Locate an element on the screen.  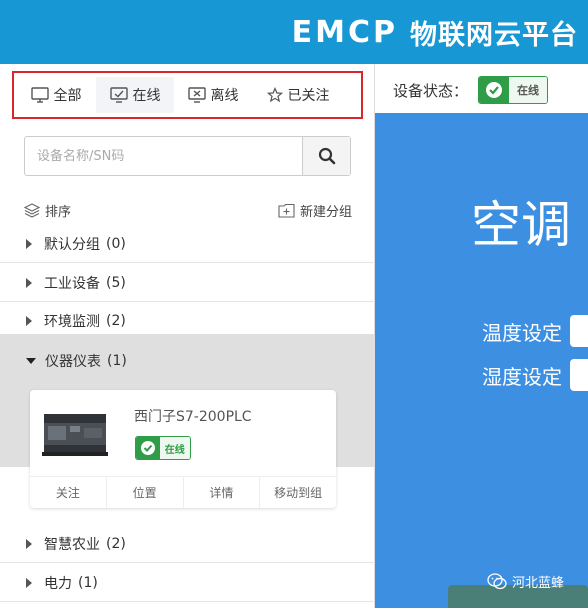
search-button is located at coordinates (326, 156).